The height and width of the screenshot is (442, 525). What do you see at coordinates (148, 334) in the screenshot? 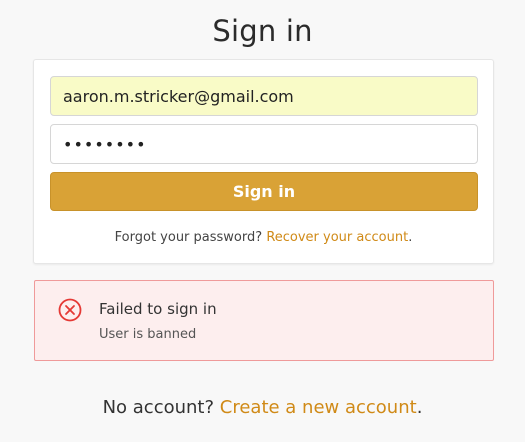
I see `alert-message: User is banned` at bounding box center [148, 334].